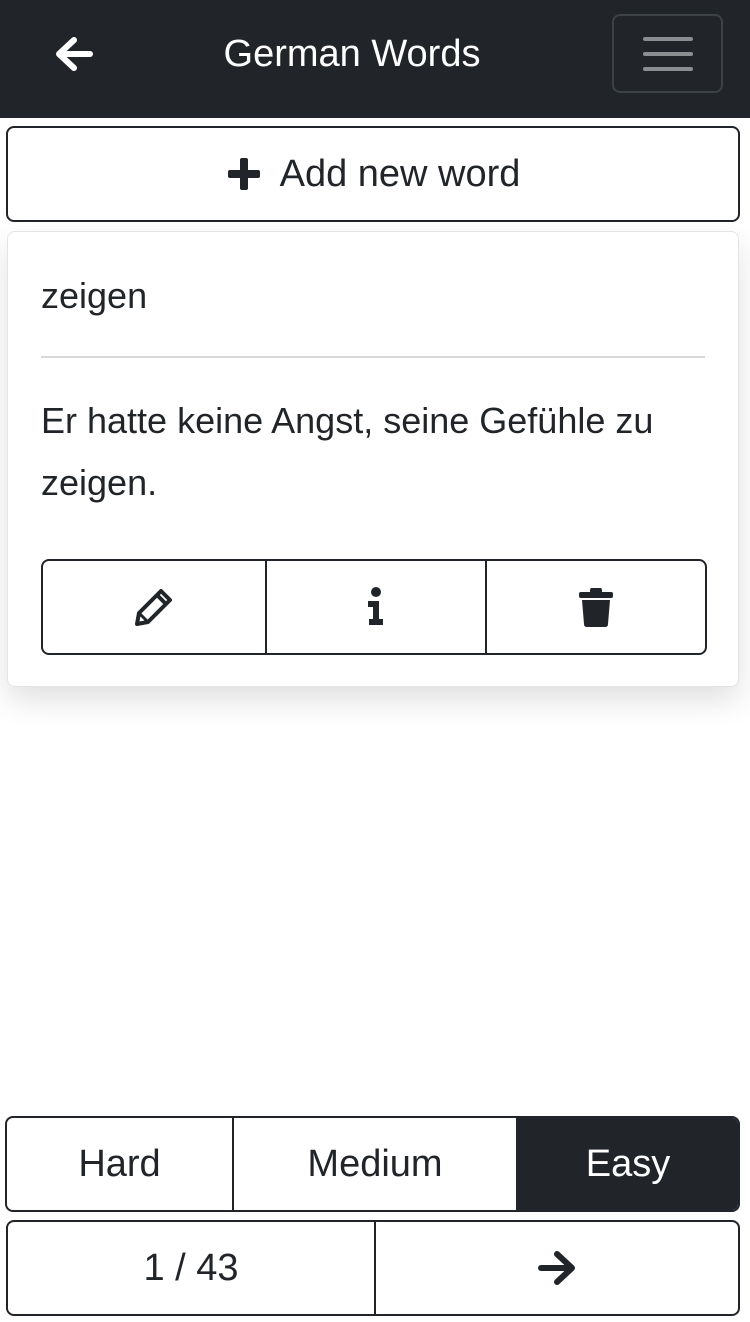 This screenshot has height=1322, width=750. I want to click on pencil-icon, so click(153, 607).